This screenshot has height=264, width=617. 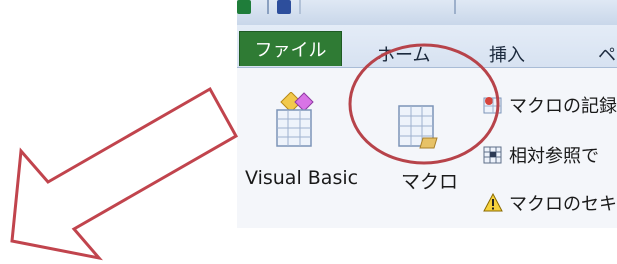 I want to click on macro-security-command: マクロのセキュ, so click(x=550, y=203).